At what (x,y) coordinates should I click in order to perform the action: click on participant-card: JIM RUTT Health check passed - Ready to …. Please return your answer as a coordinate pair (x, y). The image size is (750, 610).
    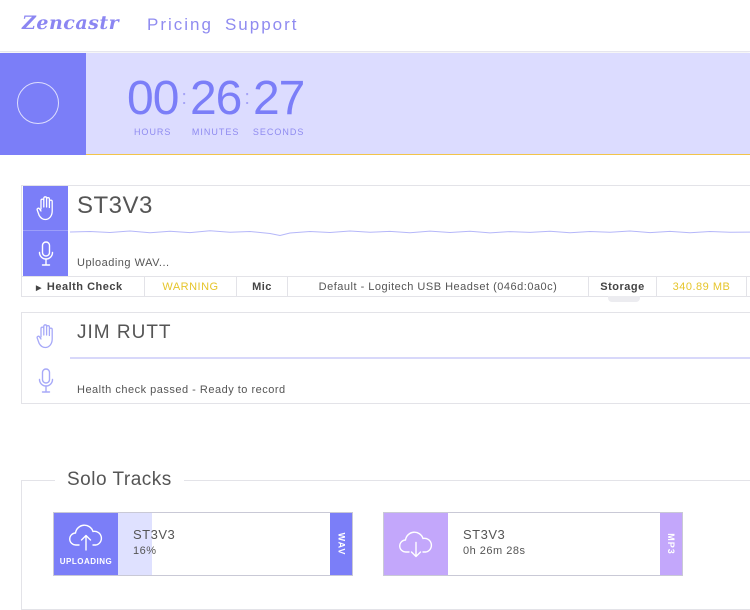
    Looking at the image, I should click on (385, 358).